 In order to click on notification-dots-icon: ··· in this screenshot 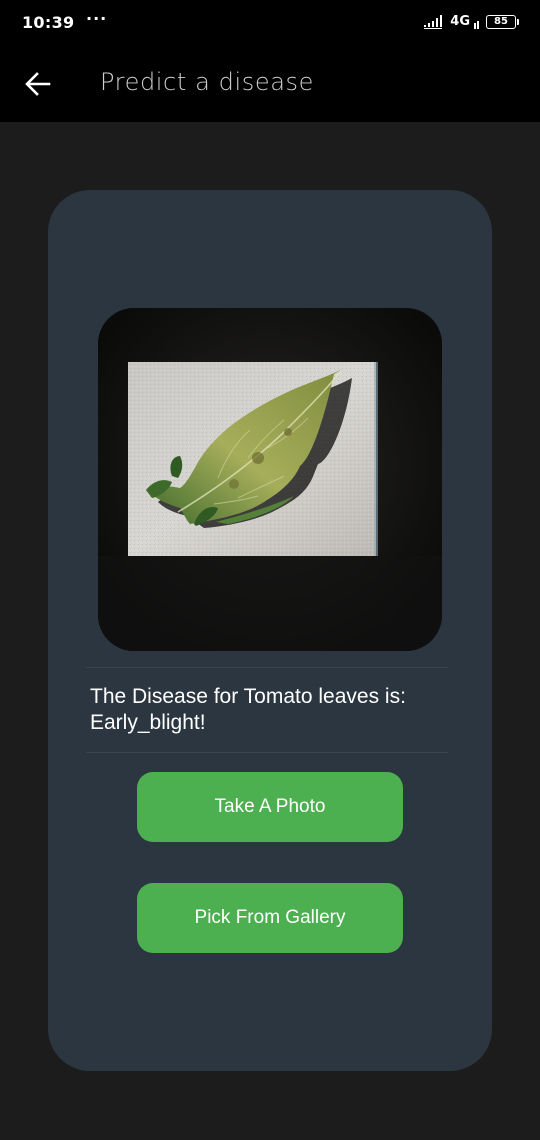, I will do `click(97, 18)`.